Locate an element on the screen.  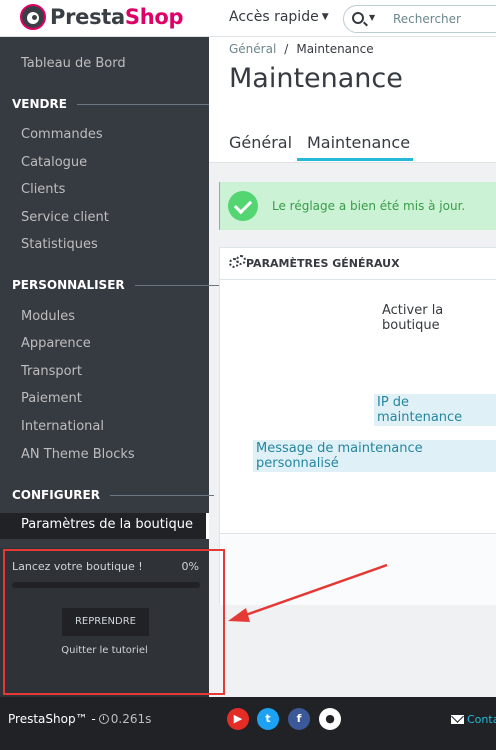
annotation-arrow is located at coordinates (308, 592).